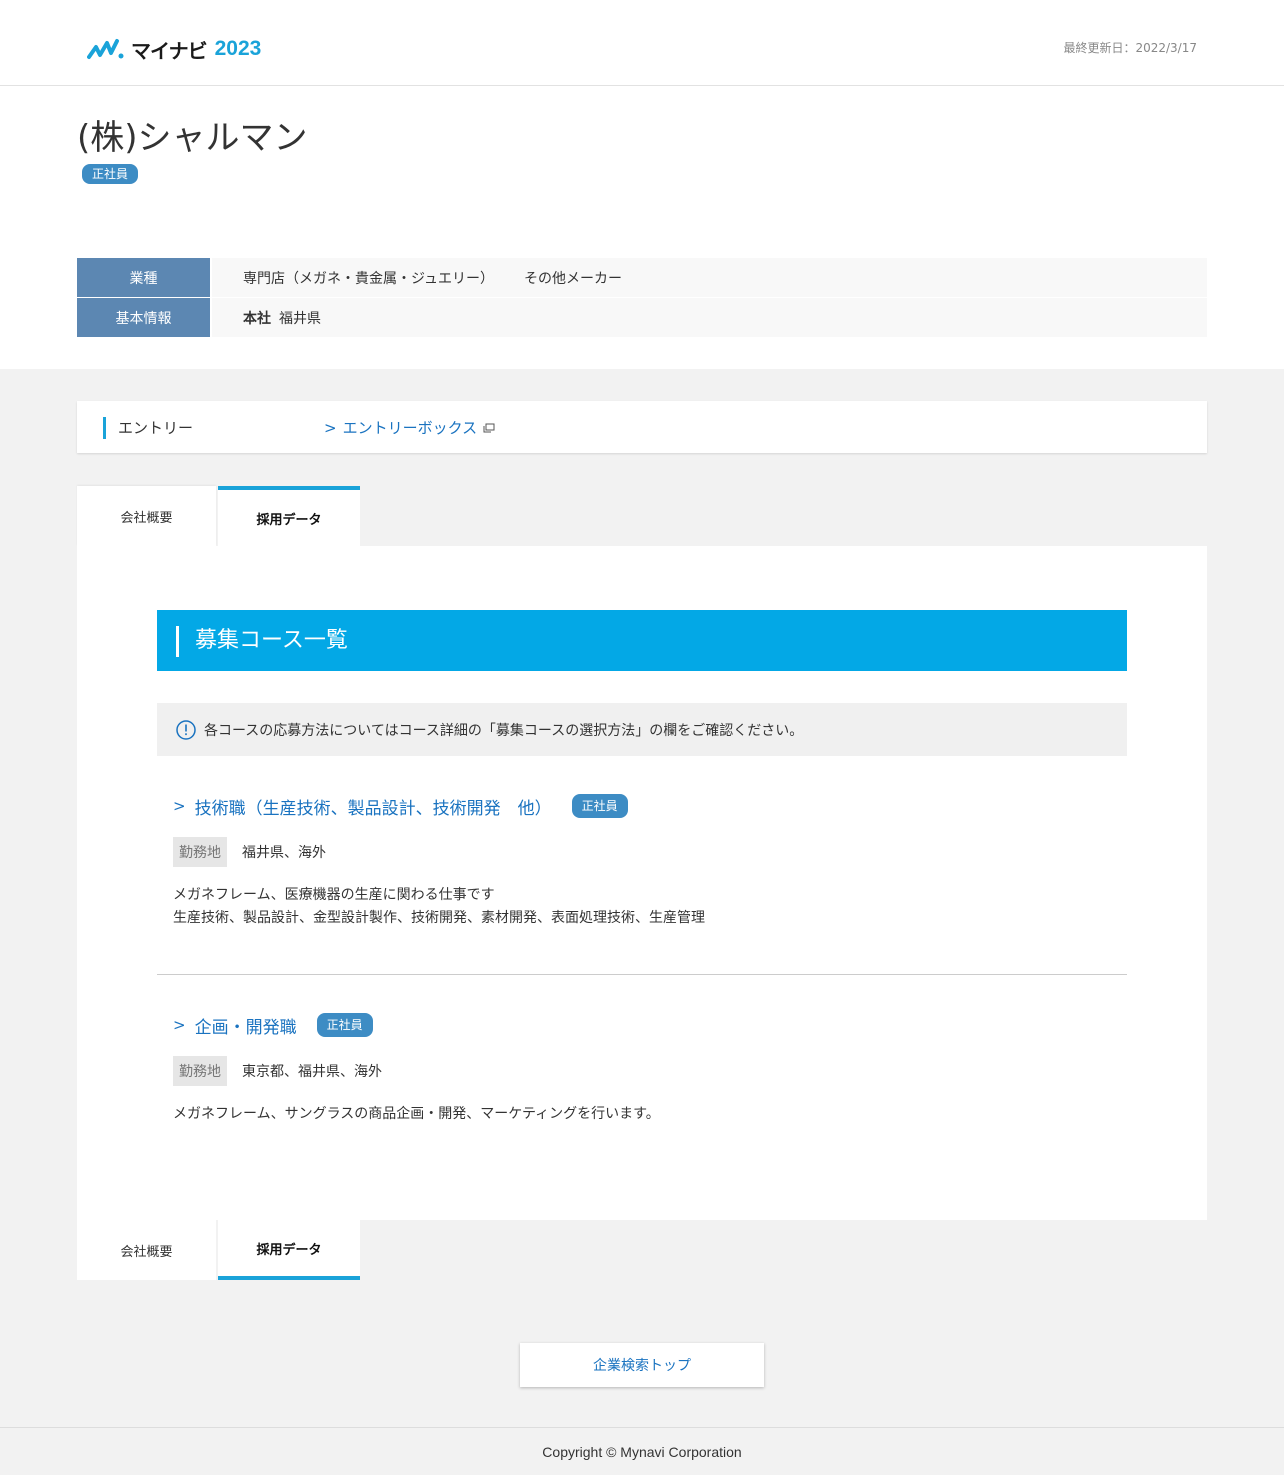  I want to click on section-heading: 募集コース一覧, so click(642, 640).